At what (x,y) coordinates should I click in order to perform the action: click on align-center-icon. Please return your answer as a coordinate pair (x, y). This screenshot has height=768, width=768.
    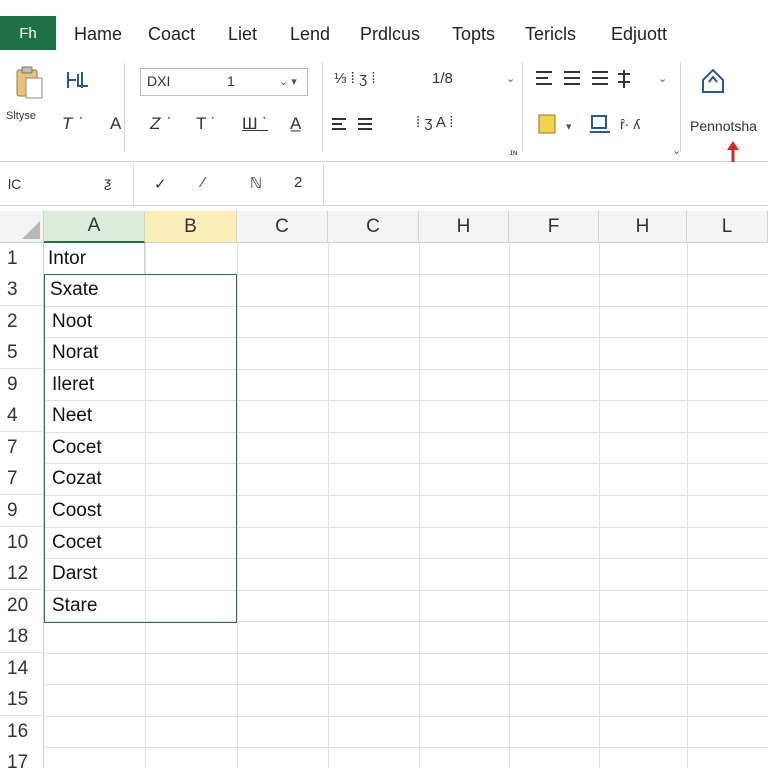
    Looking at the image, I should click on (596, 79).